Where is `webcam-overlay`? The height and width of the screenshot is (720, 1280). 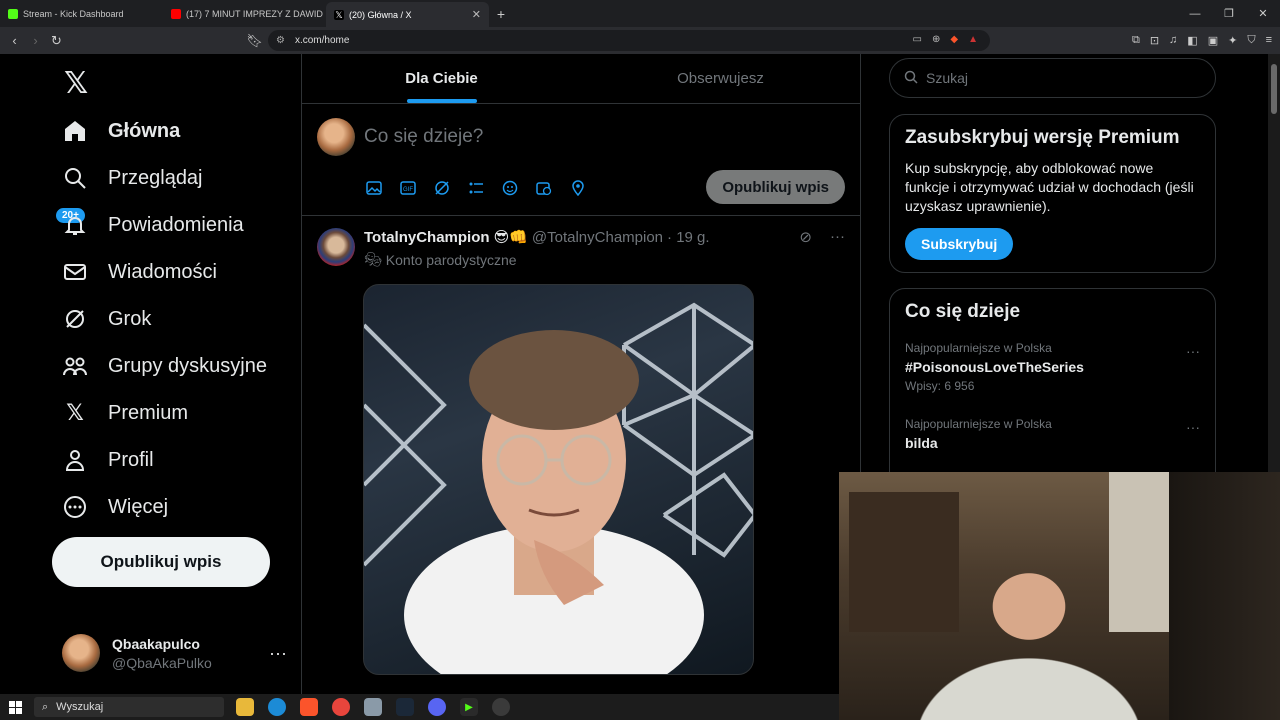
webcam-overlay is located at coordinates (1059, 596).